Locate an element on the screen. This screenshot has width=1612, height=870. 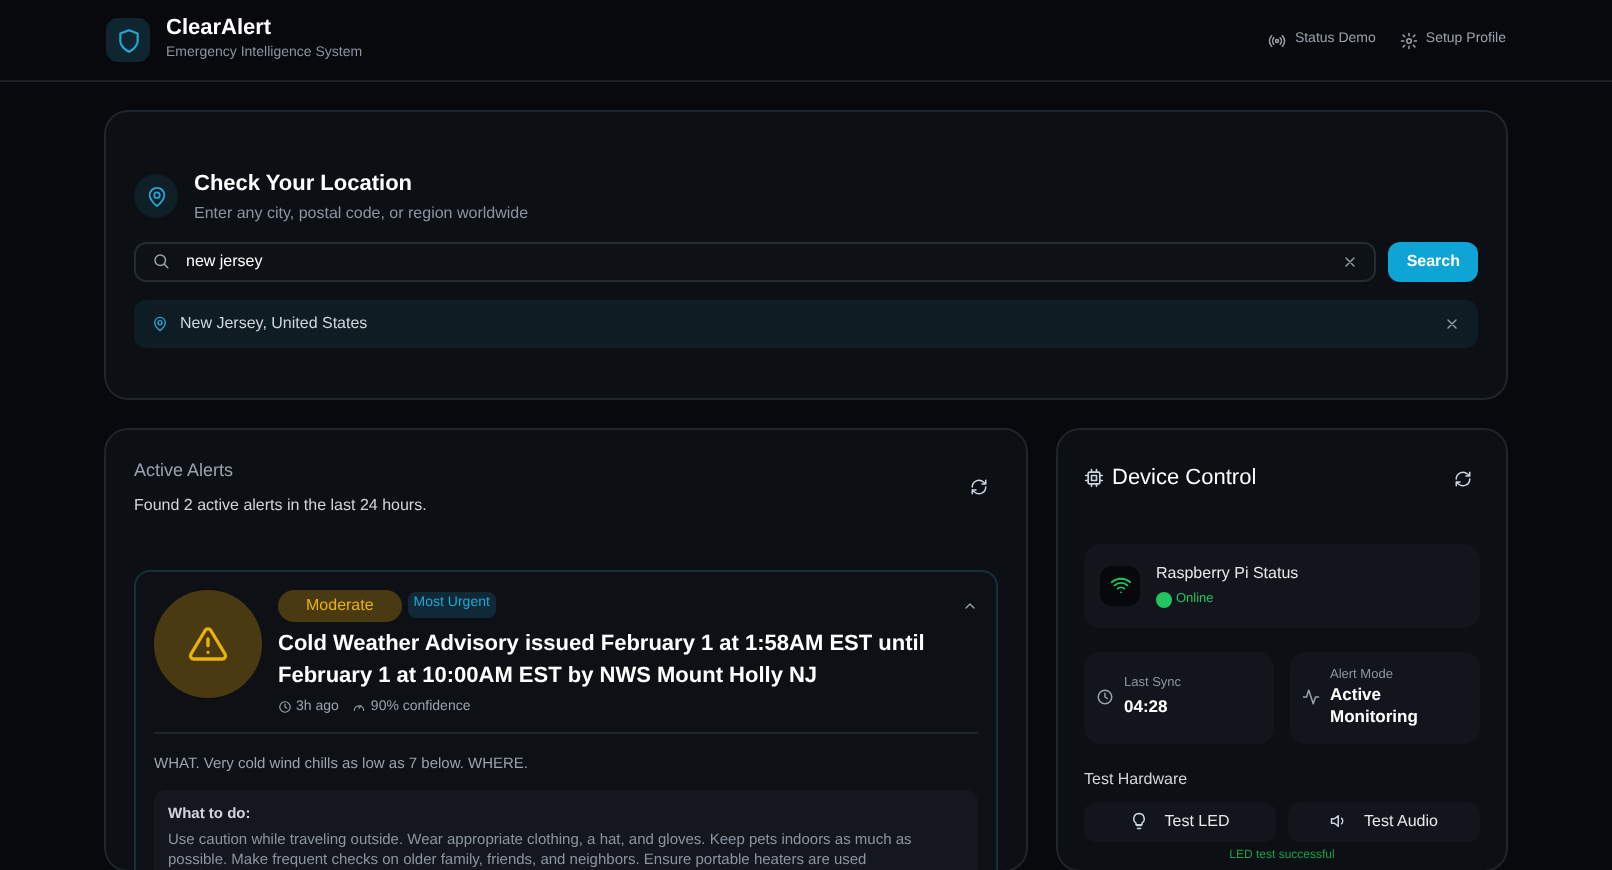
chip-icon is located at coordinates (1094, 478).